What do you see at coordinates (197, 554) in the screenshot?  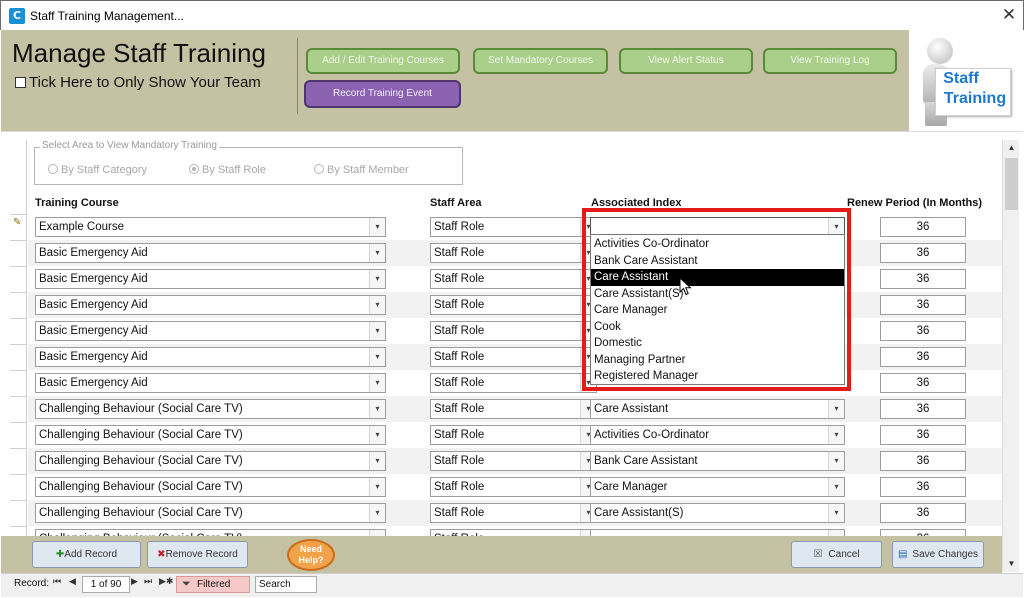 I see `remove-record-button: ✖Remove Record` at bounding box center [197, 554].